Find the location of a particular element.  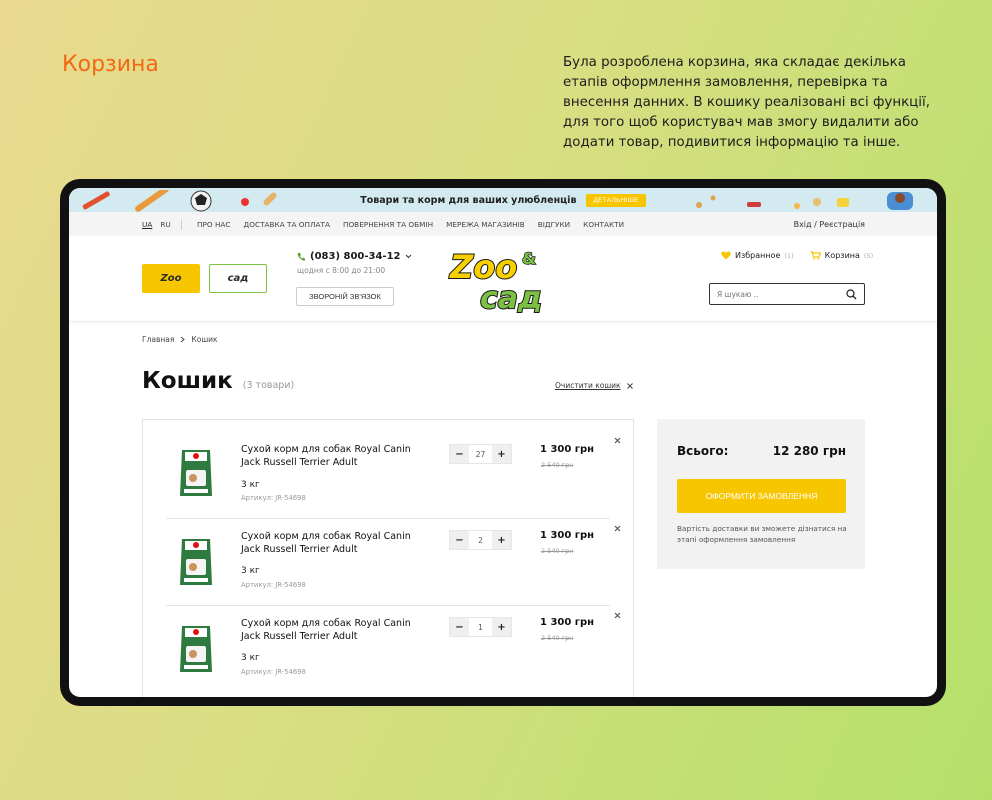

slide-title: Корзина is located at coordinates (110, 64).